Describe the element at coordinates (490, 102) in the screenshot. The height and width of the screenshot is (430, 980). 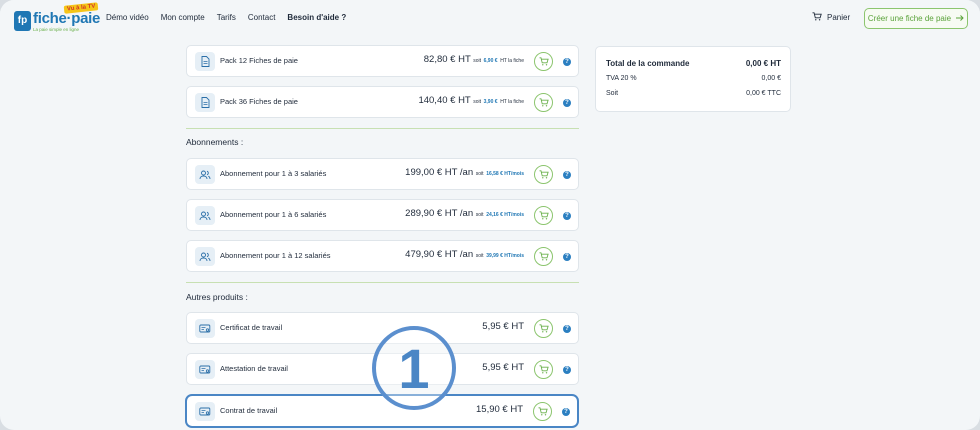
I see `price-unit-value: 3,90 €` at that location.